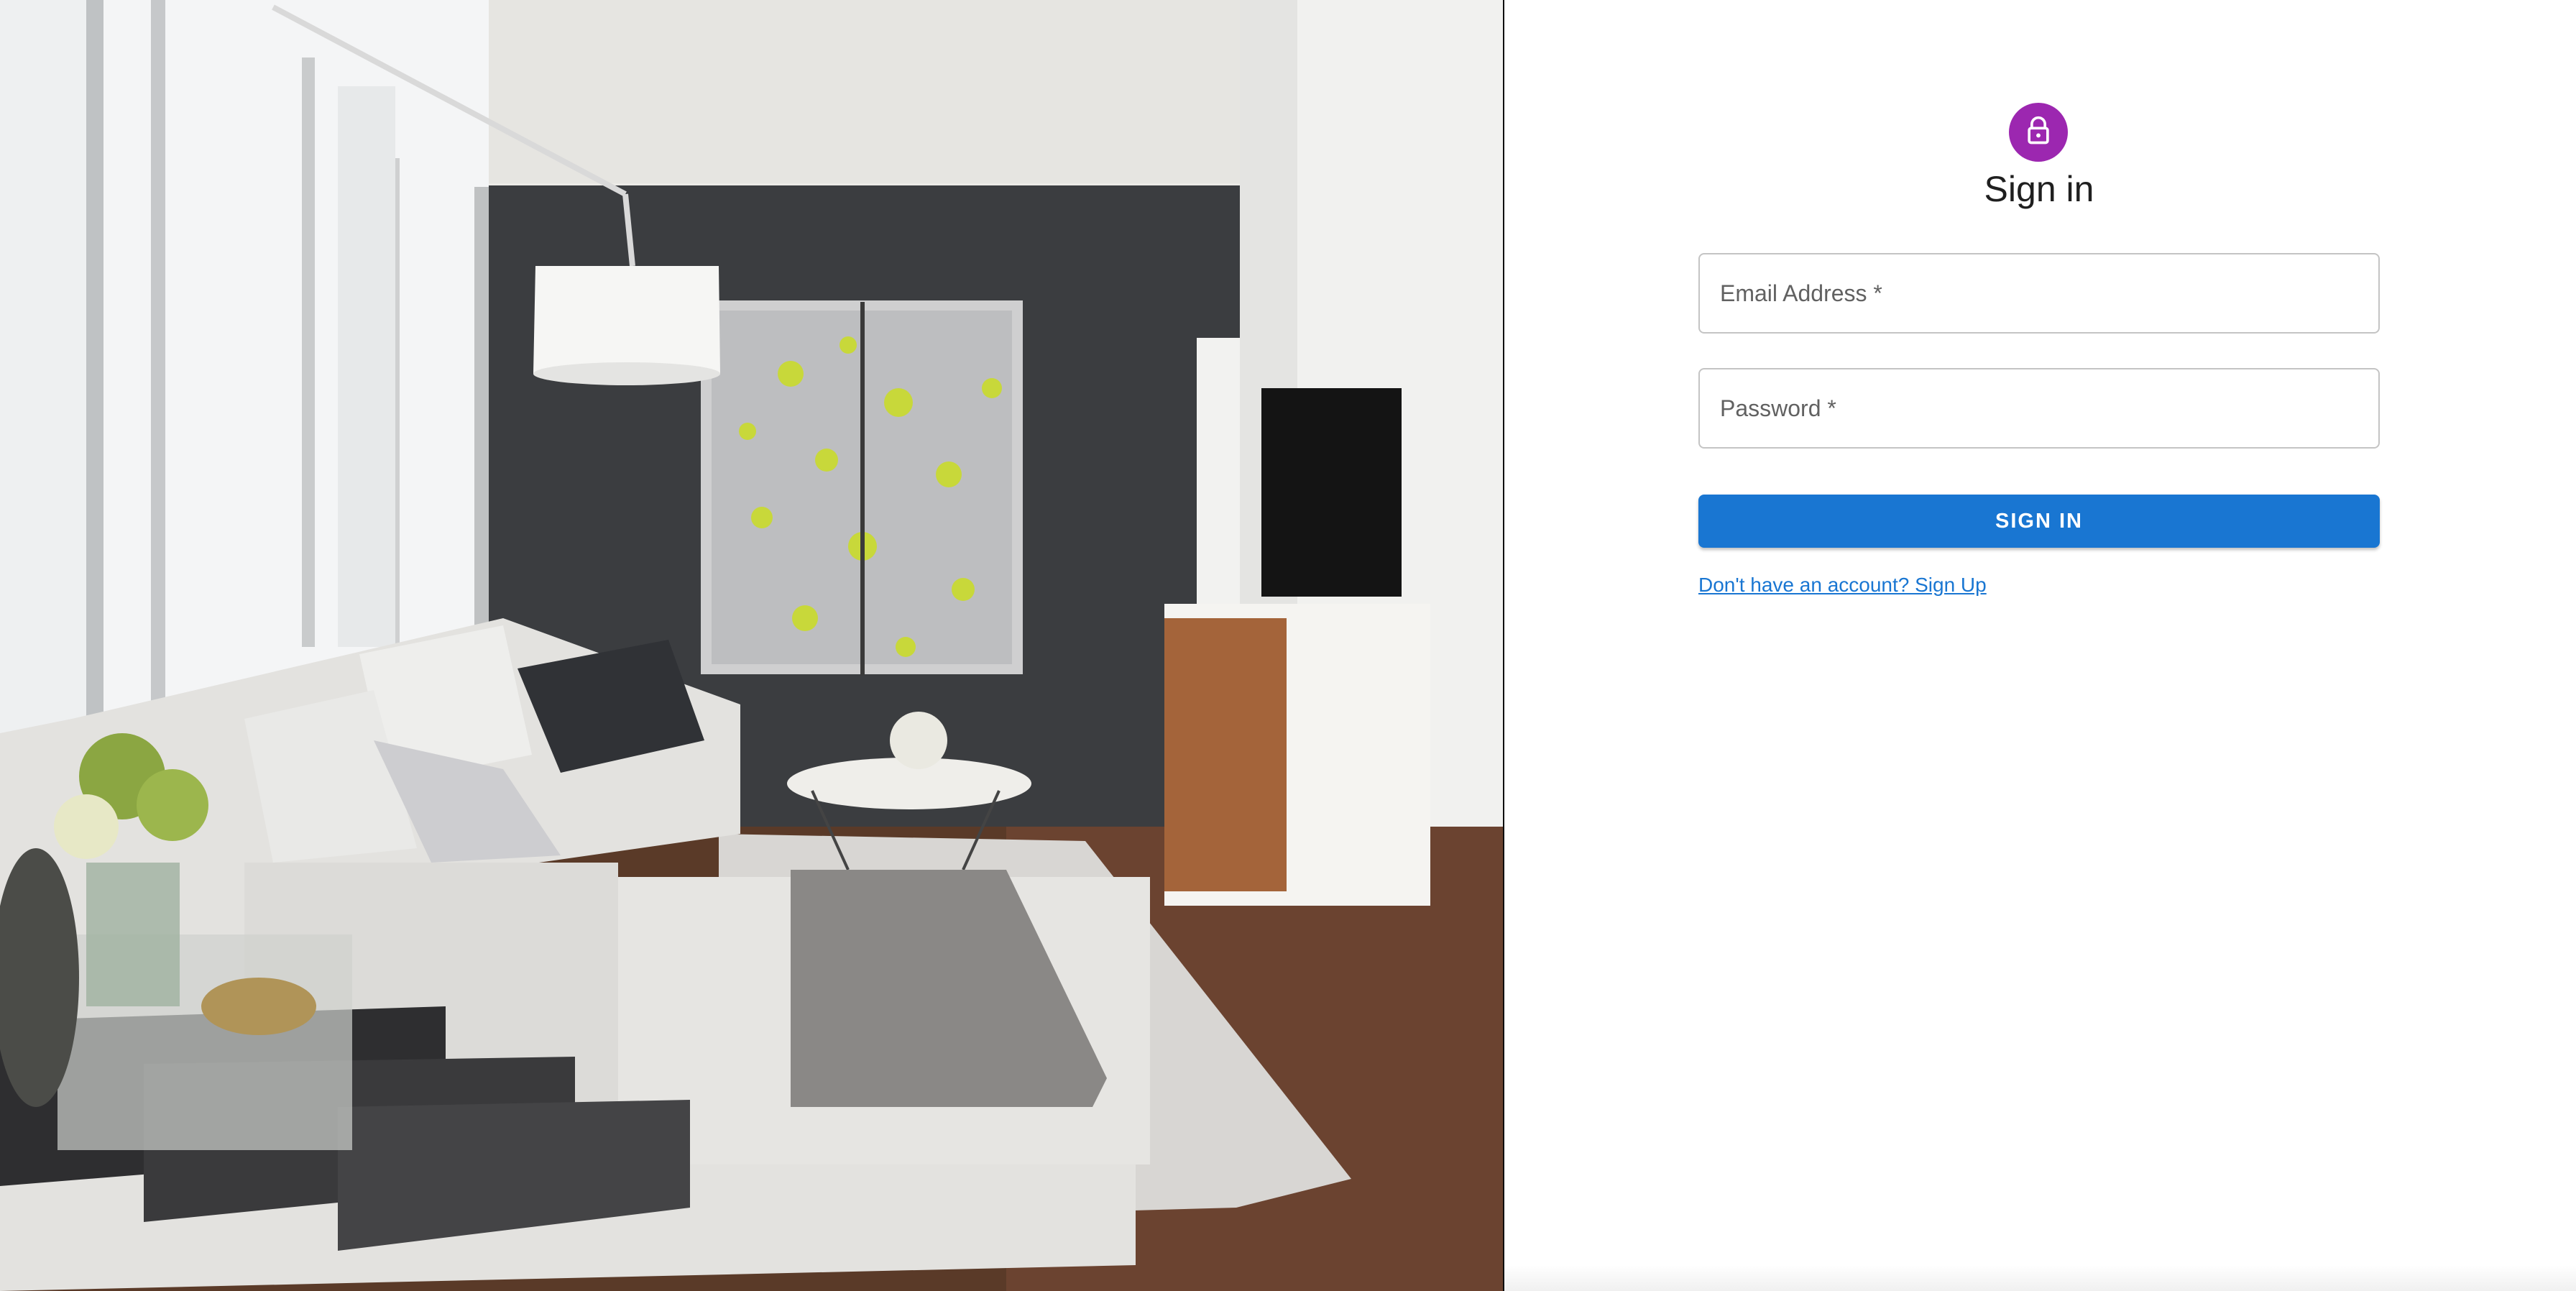 The width and height of the screenshot is (2576, 1291). I want to click on page-title: Sign in, so click(2039, 189).